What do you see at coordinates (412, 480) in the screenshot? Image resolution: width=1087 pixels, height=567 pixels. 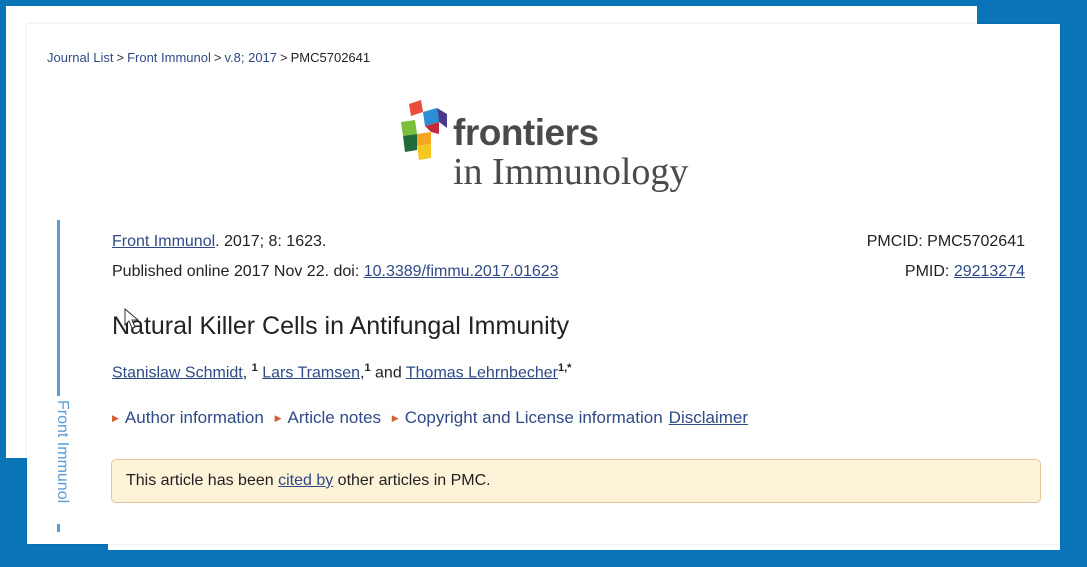 I see `notice-suffix: other articles in PMC.` at bounding box center [412, 480].